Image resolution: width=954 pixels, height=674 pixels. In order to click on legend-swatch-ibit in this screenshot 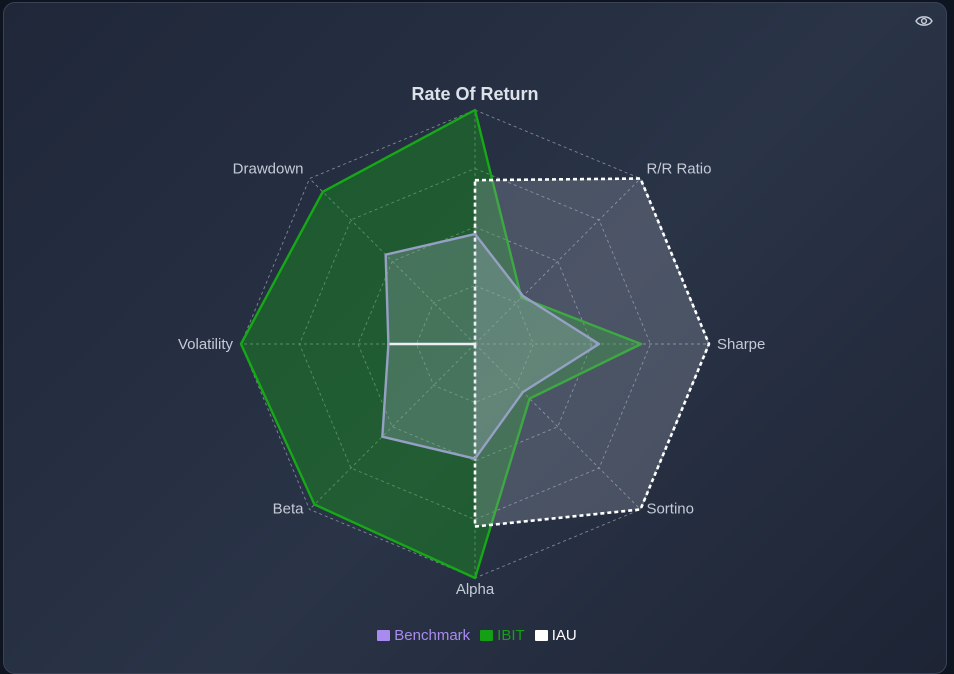, I will do `click(487, 635)`.